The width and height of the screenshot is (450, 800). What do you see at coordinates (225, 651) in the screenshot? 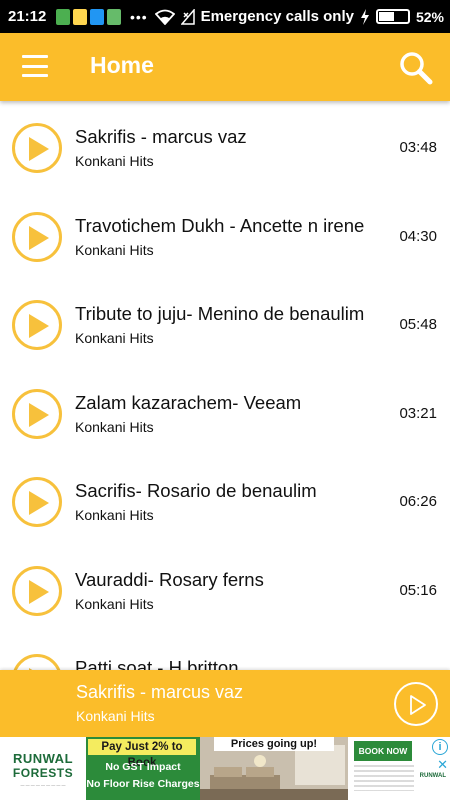
I see `song-list-item: Patti soat - H brittonKonkani Hits` at bounding box center [225, 651].